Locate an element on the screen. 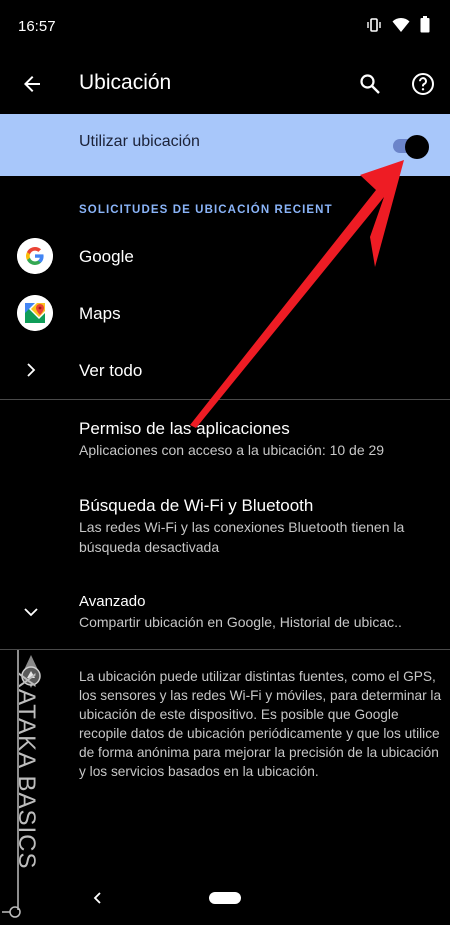  use-location-toggle-row: Utilizar ubicación is located at coordinates (225, 145).